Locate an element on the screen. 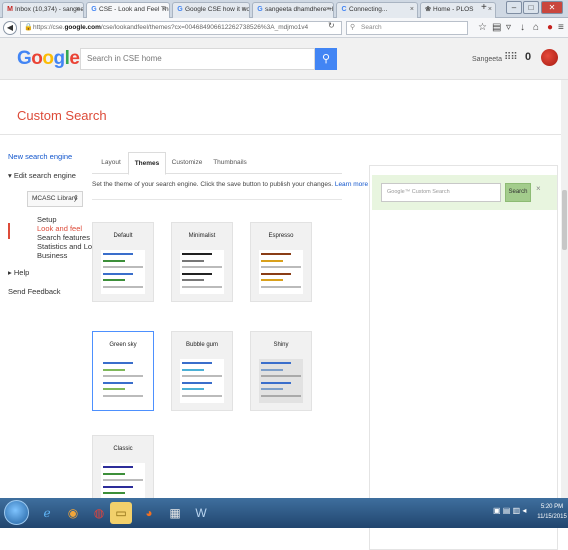  browser-tab: M Inbox (10,374) - sangeet... × is located at coordinates (43, 10).